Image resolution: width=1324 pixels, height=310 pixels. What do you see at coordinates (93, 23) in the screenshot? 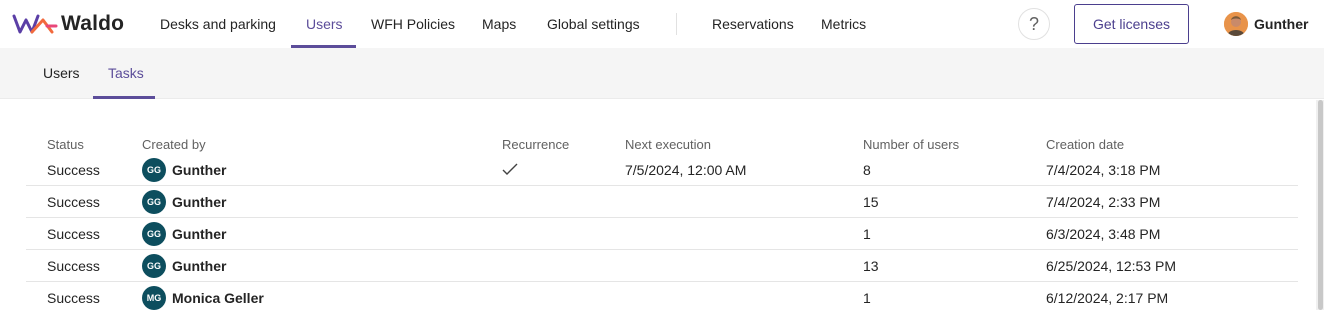
I see `brand-name: Waldo` at bounding box center [93, 23].